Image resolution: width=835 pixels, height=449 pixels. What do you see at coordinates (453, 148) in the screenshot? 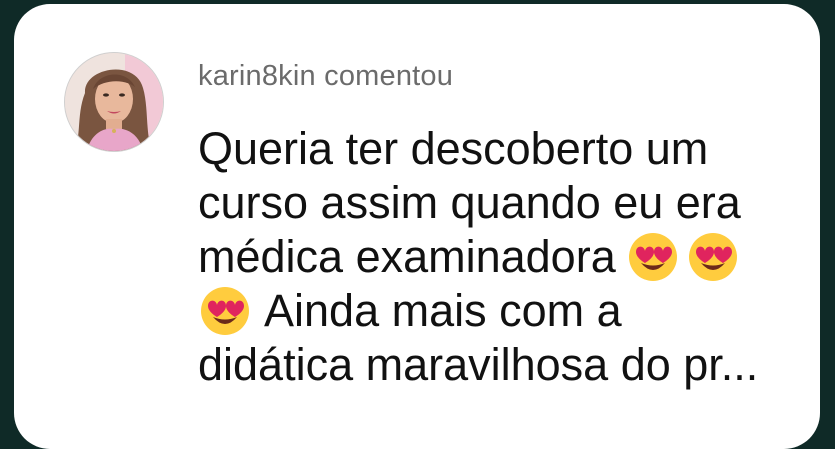
I see `comment-line-1: Queria ter descoberto um` at bounding box center [453, 148].